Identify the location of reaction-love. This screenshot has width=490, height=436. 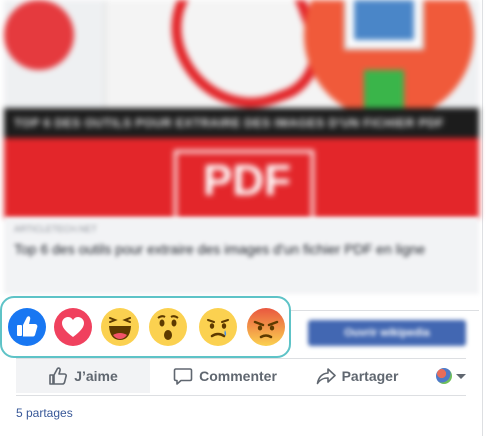
(73, 327).